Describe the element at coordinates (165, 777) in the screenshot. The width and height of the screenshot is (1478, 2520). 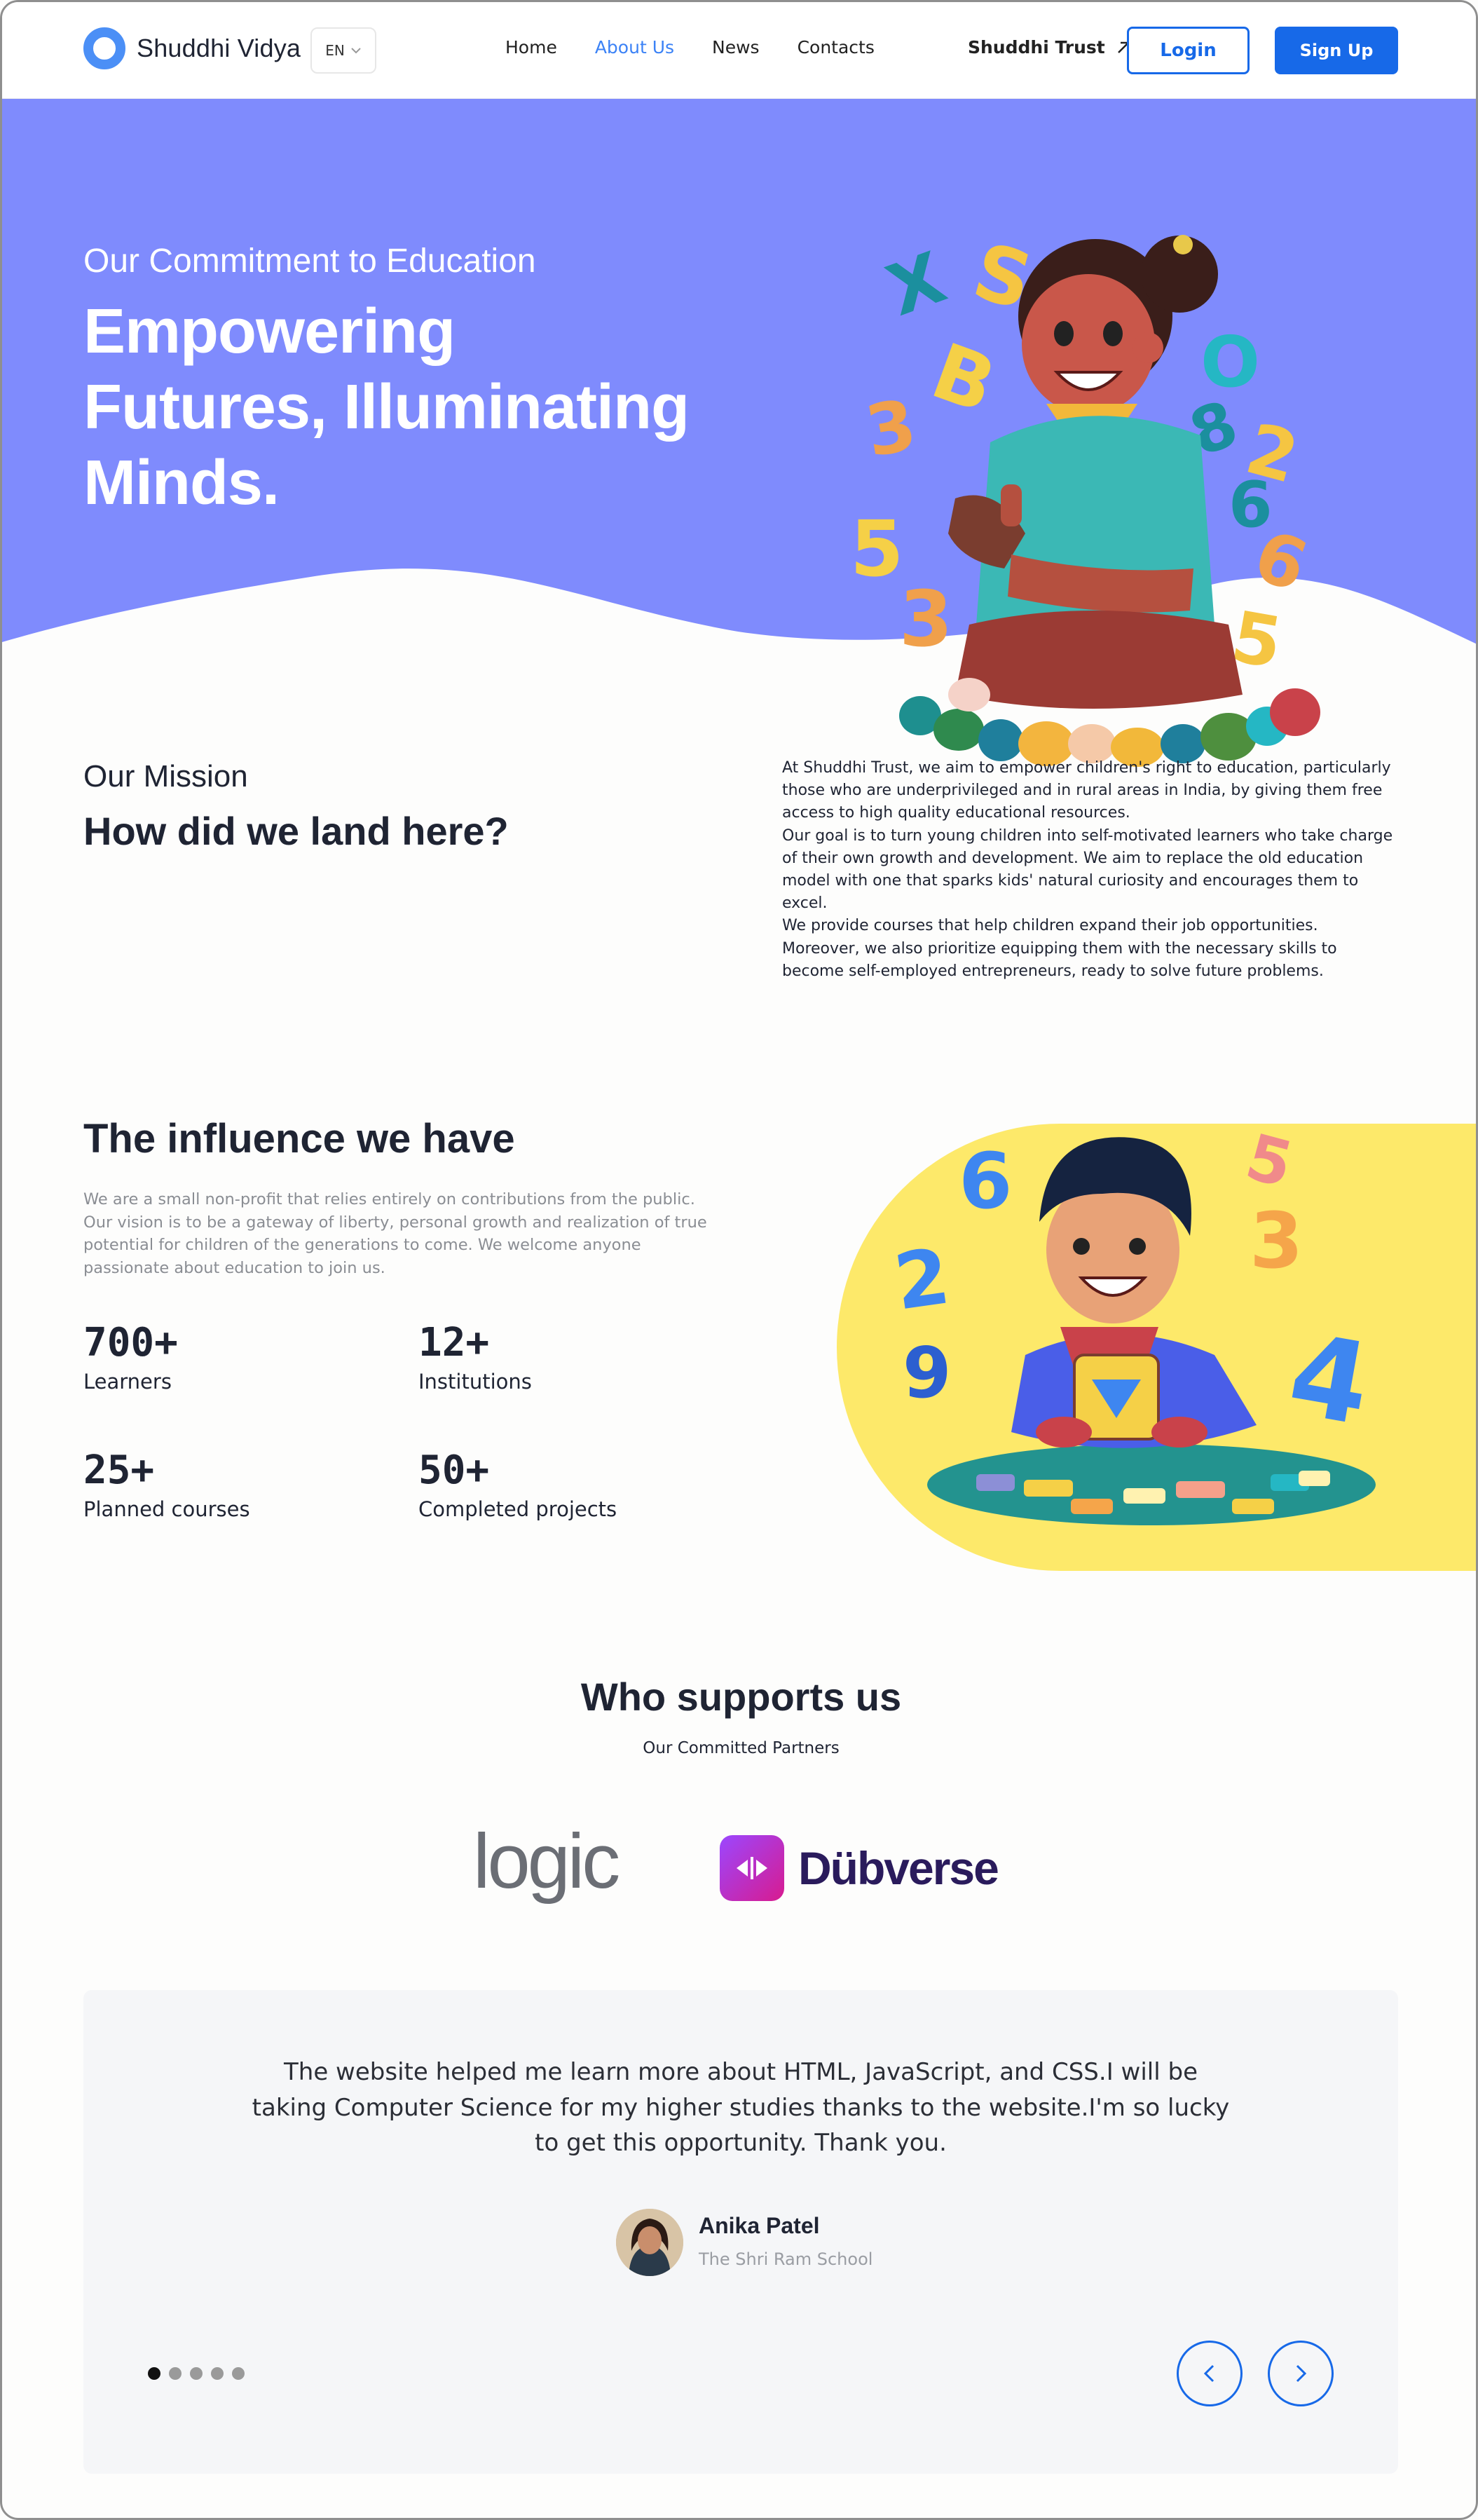
I see `mission-subtitle: Our Mission` at that location.